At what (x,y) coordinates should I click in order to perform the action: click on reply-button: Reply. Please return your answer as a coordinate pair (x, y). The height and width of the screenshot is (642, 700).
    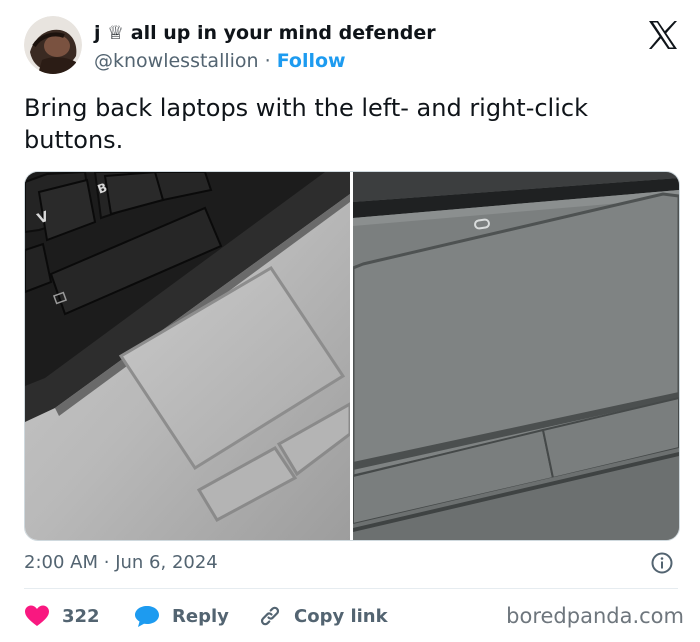
    Looking at the image, I should click on (181, 616).